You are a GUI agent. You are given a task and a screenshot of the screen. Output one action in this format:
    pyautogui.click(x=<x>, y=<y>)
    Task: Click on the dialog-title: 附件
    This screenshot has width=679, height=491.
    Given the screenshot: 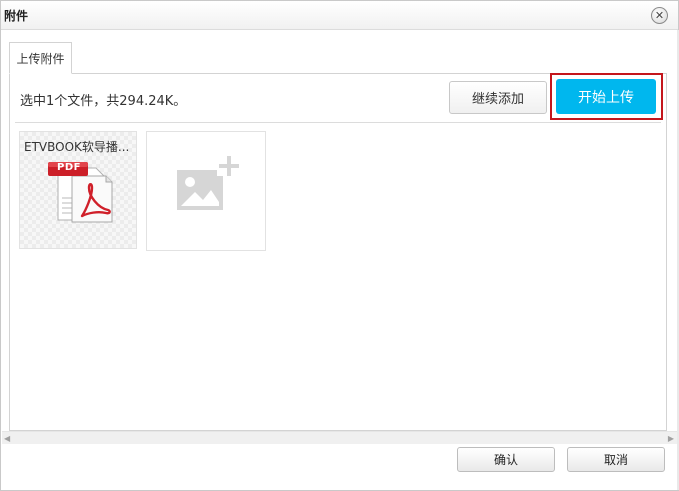 What is the action you would take?
    pyautogui.click(x=16, y=16)
    